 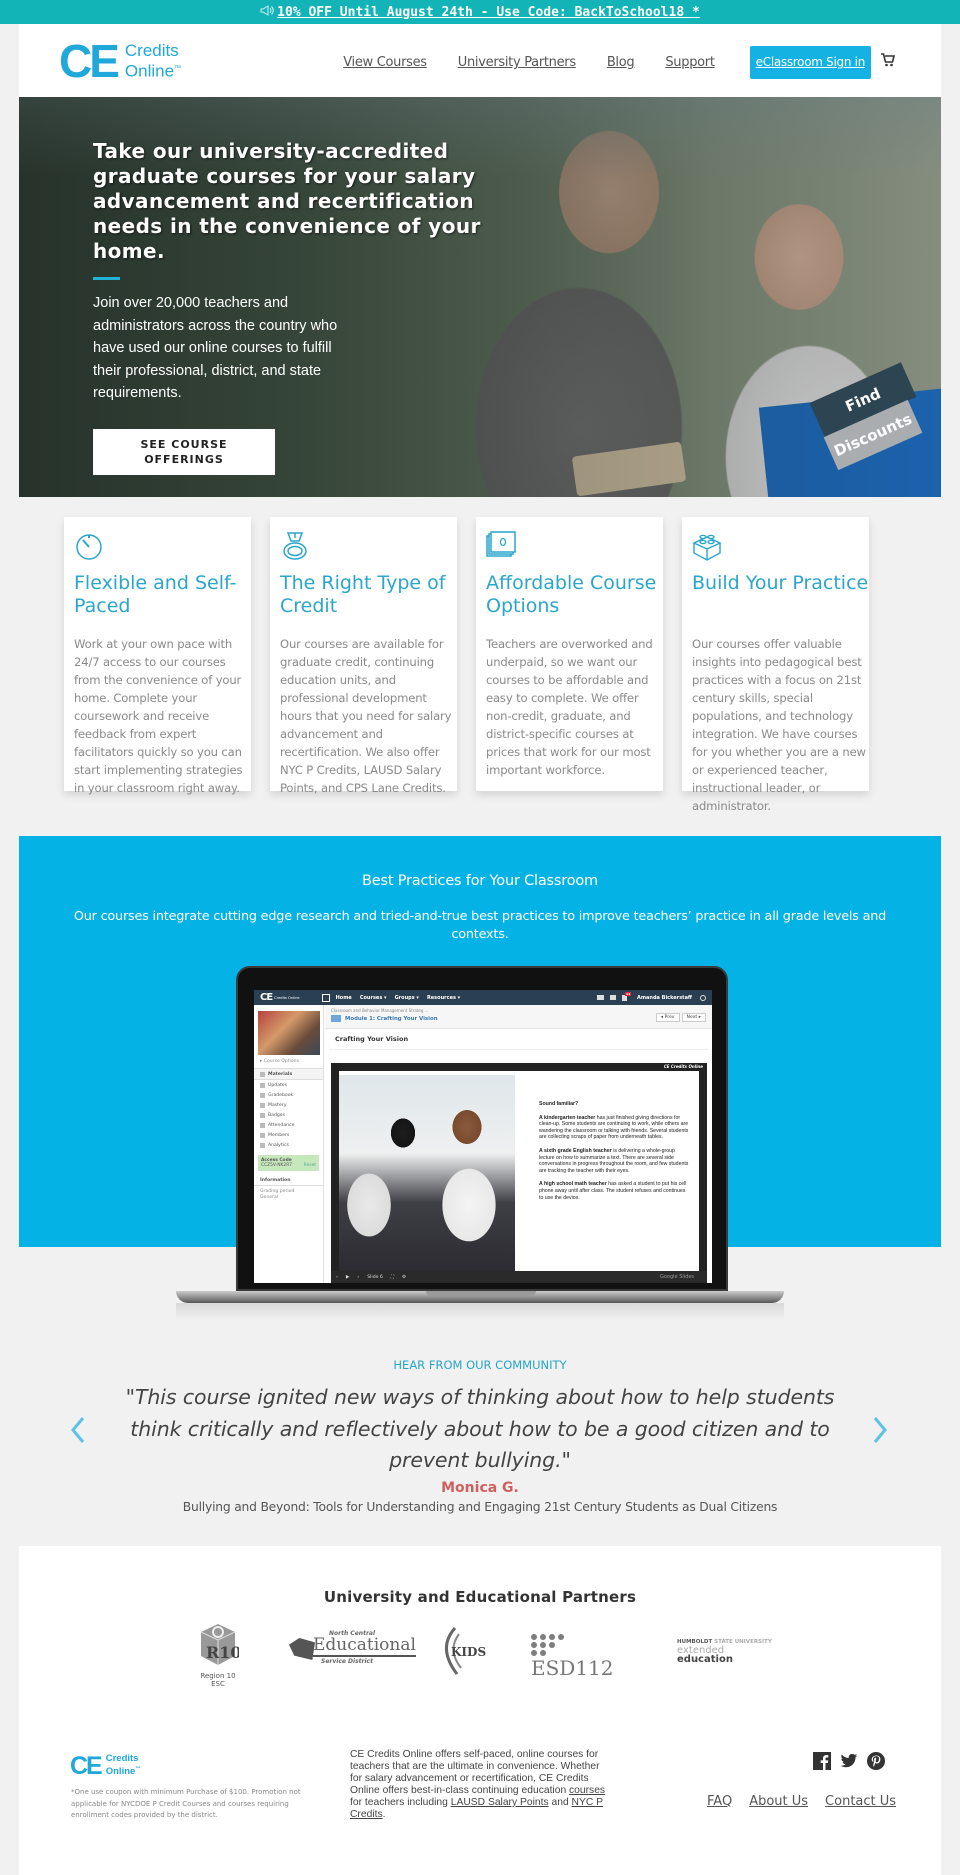 I want to click on facebook-icon, so click(x=822, y=1761).